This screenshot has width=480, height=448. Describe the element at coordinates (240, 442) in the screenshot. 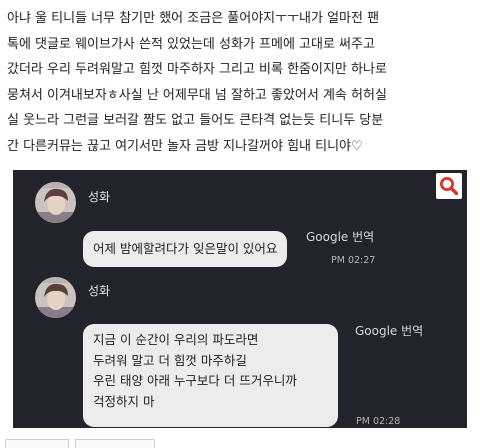

I see `bottom-toolbar-strip` at that location.